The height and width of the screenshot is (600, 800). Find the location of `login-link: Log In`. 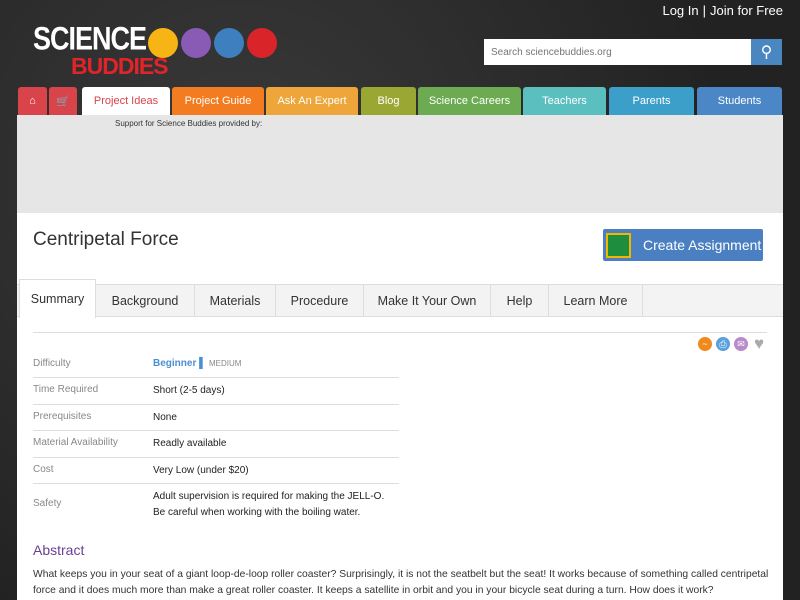

login-link: Log In is located at coordinates (680, 10).